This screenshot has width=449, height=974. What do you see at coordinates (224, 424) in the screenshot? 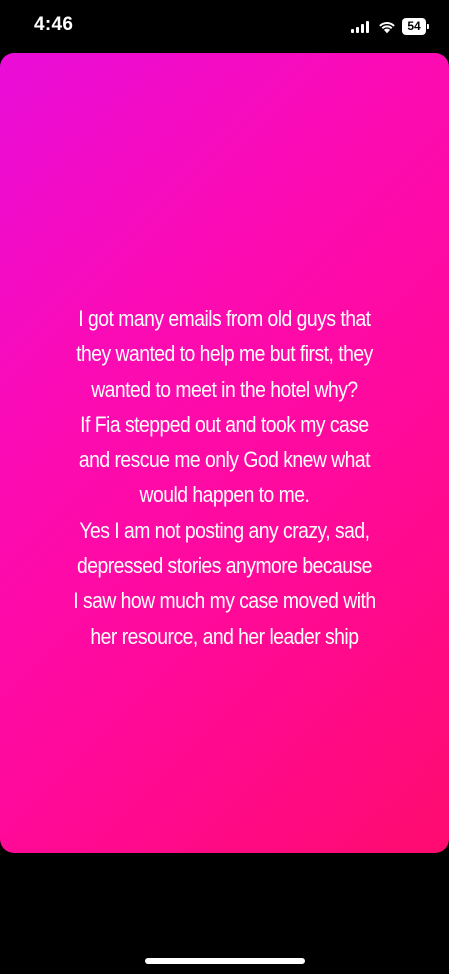
I see `story-line: If Fia stepped out and took my case` at bounding box center [224, 424].